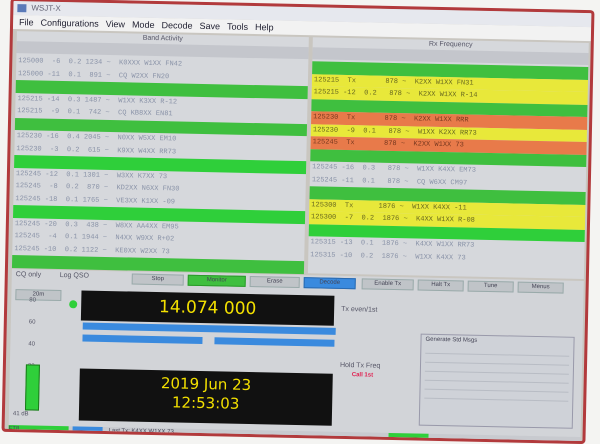 This screenshot has height=444, width=600. What do you see at coordinates (38, 429) in the screenshot?
I see `status-mode: FT8` at bounding box center [38, 429].